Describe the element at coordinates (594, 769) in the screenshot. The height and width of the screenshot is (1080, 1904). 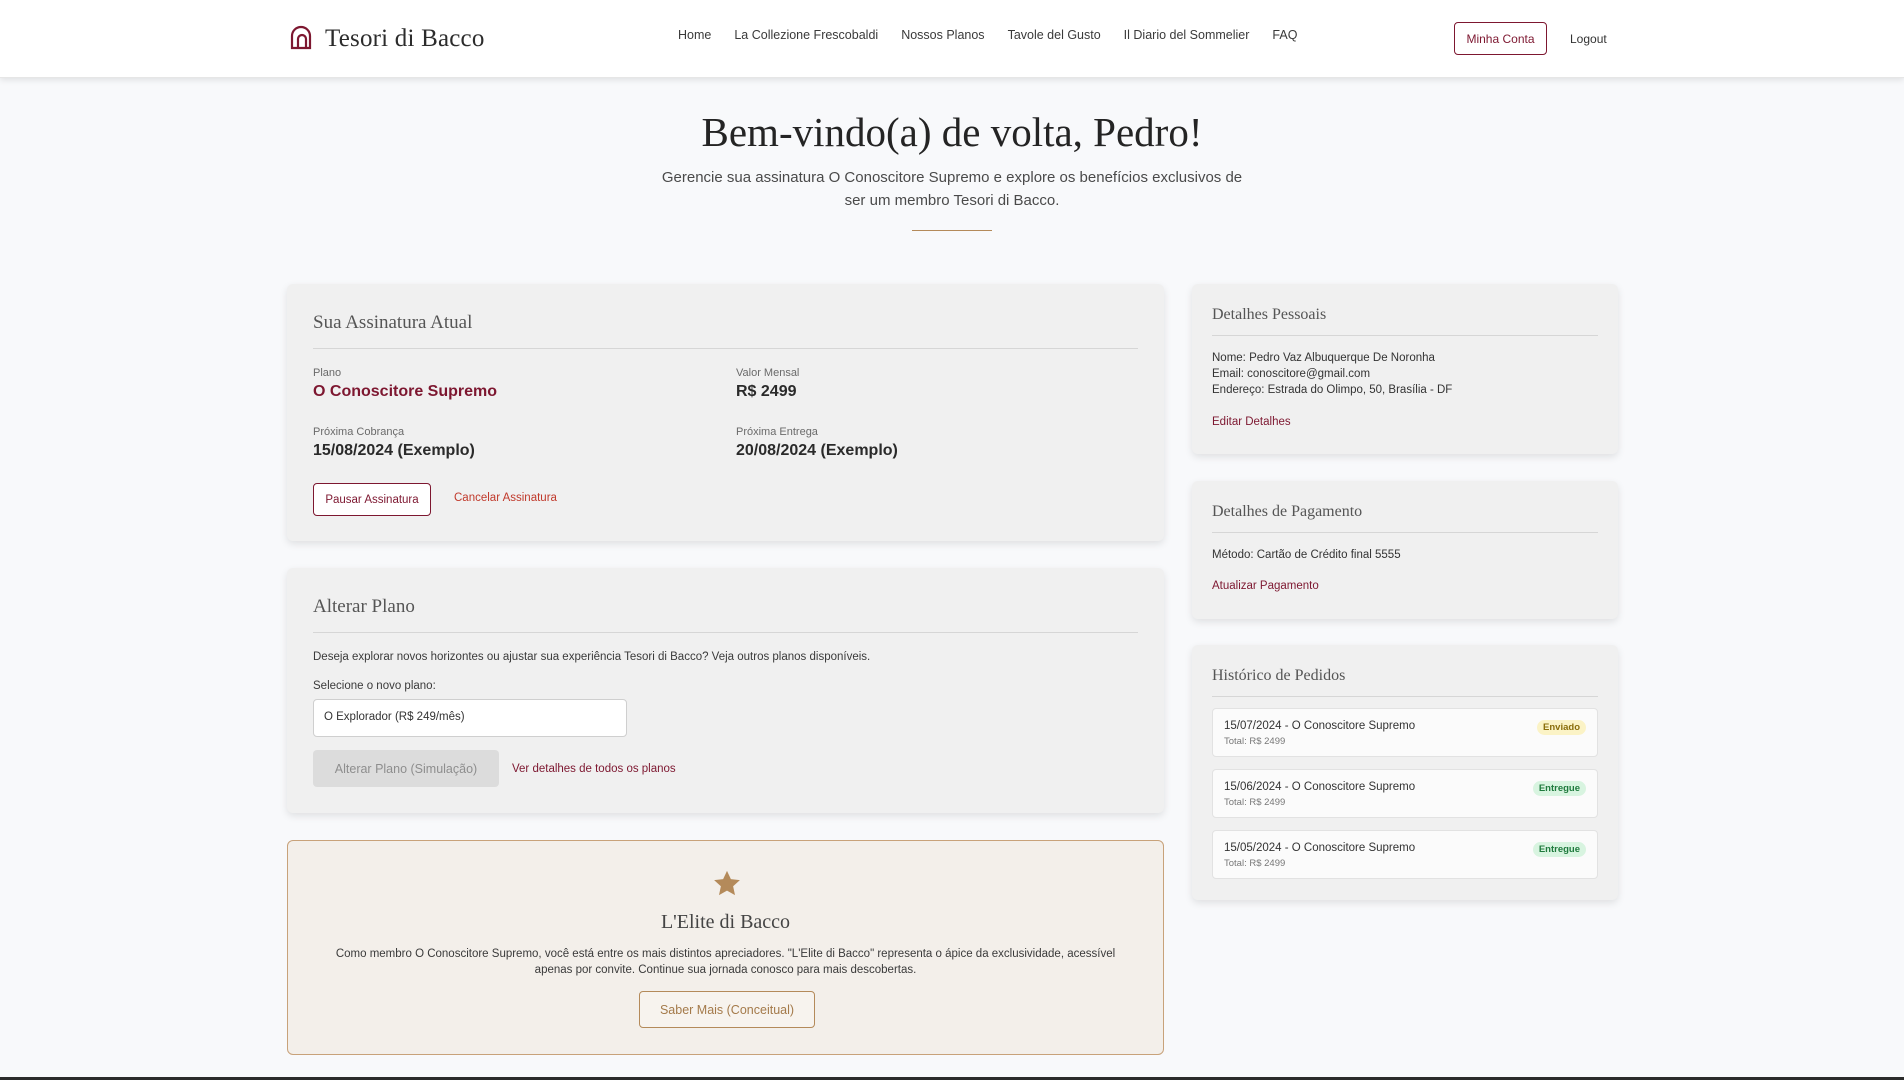
I see `plan-details-link: Ver detalhes de todos os planos` at that location.